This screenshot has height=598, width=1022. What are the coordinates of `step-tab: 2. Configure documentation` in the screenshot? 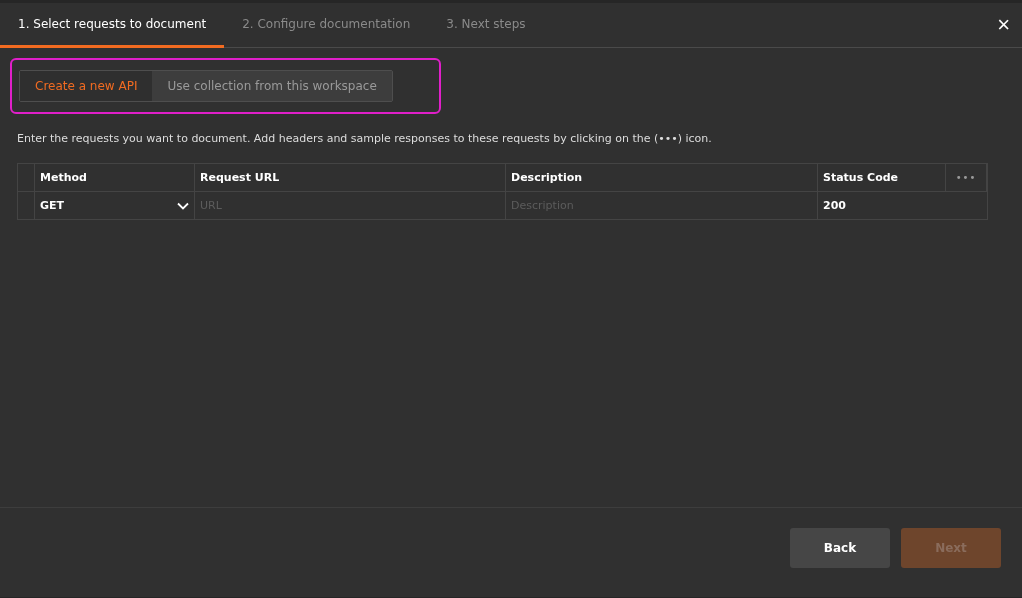 It's located at (326, 25).